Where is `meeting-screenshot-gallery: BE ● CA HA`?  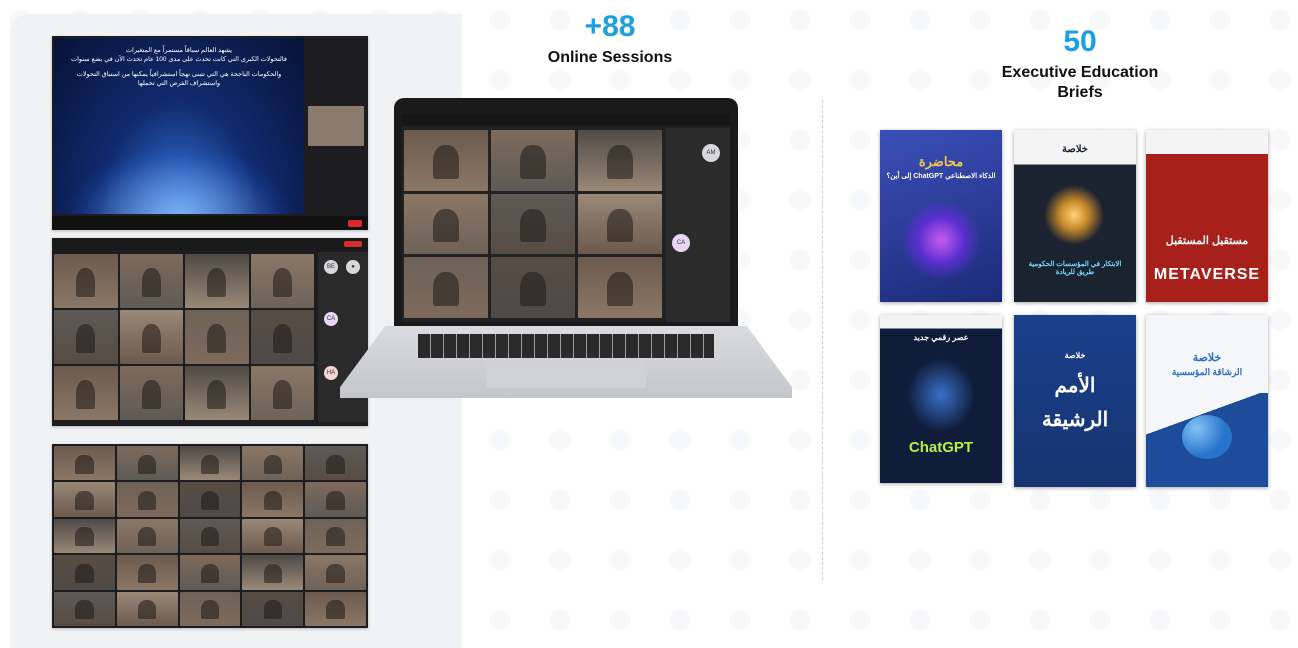
meeting-screenshot-gallery: BE ● CA HA is located at coordinates (210, 332).